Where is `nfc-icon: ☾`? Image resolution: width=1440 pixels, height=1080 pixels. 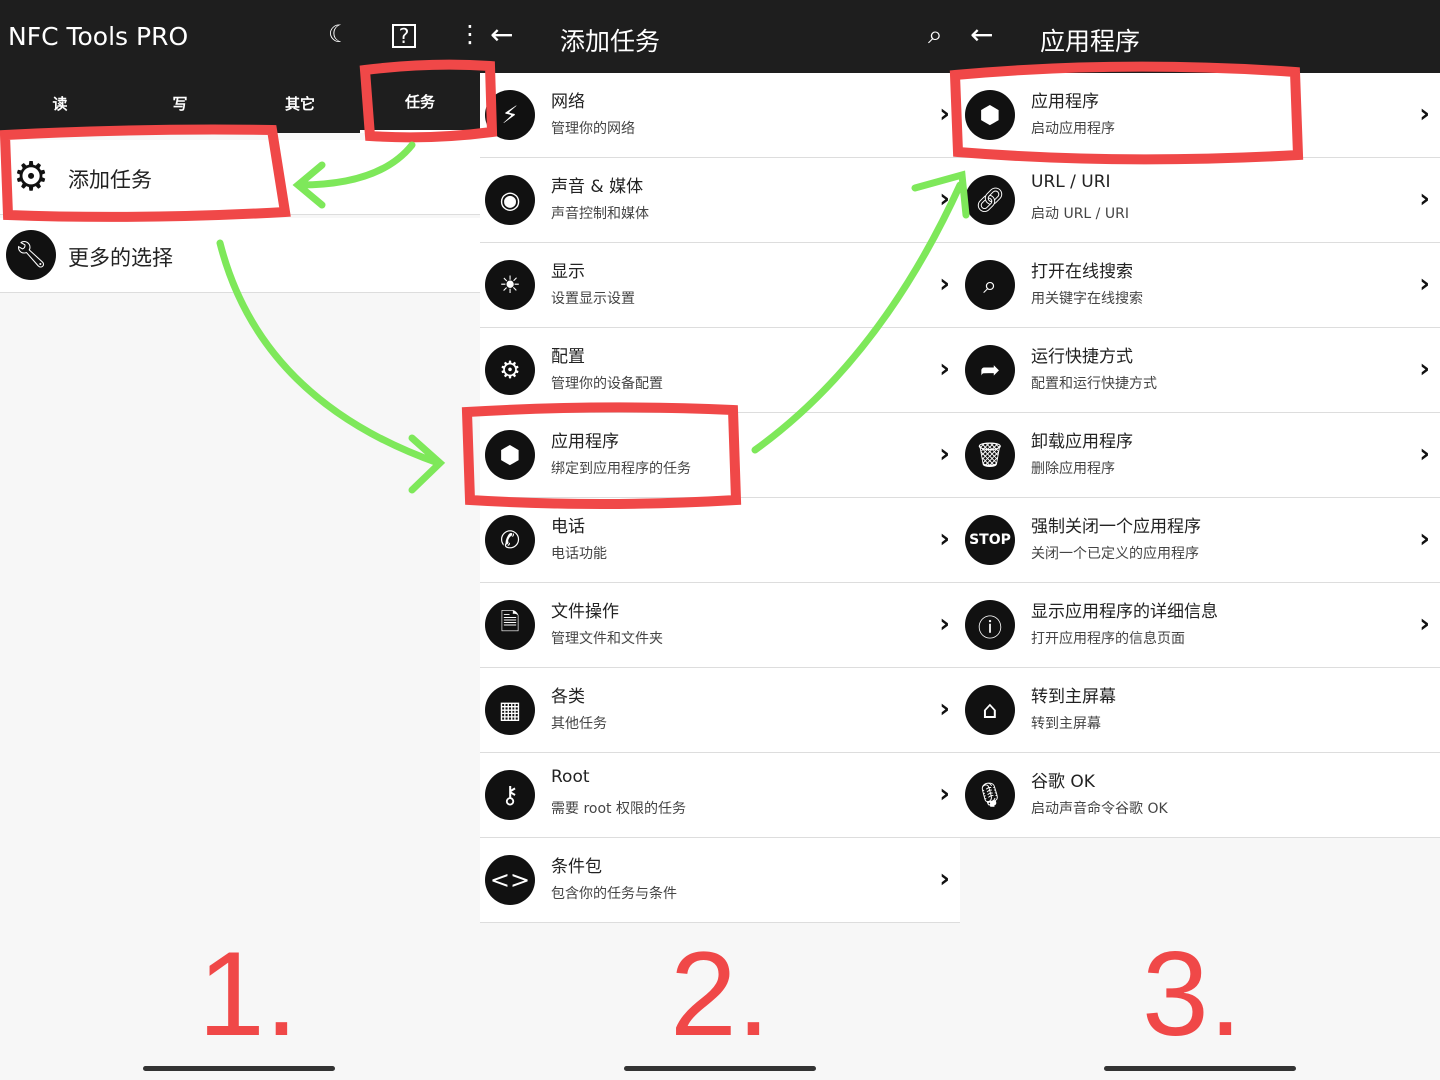 nfc-icon: ☾ is located at coordinates (339, 34).